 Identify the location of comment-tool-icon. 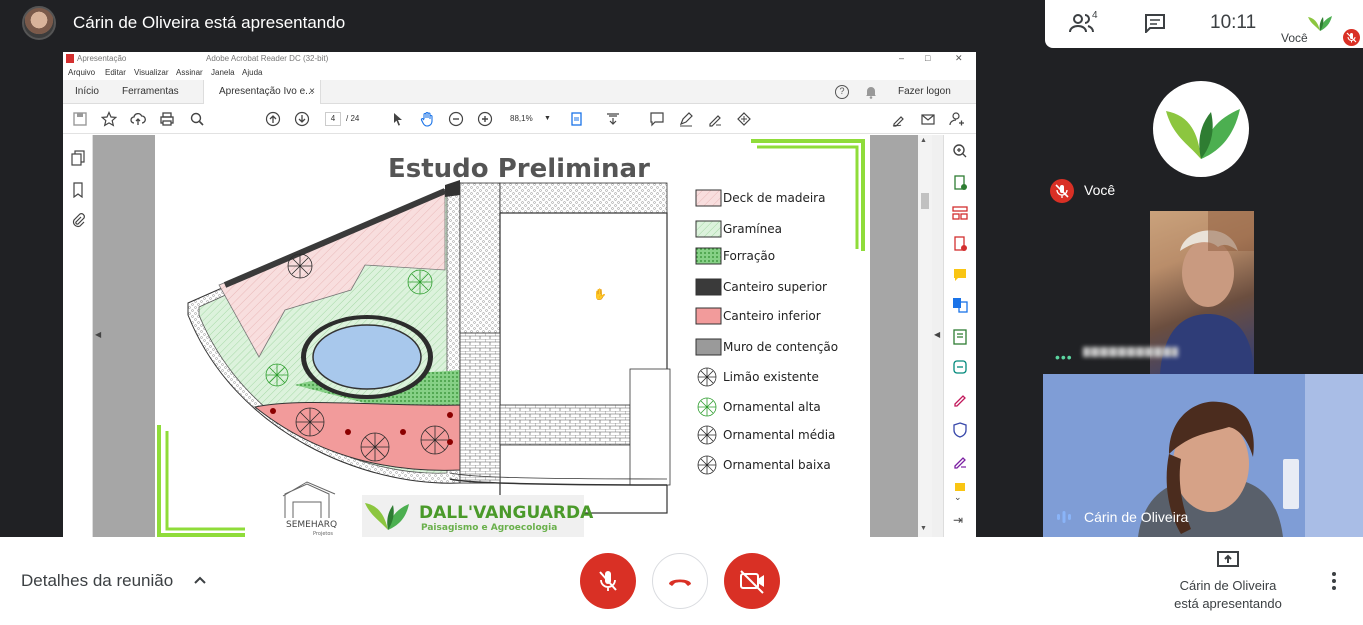
(960, 275).